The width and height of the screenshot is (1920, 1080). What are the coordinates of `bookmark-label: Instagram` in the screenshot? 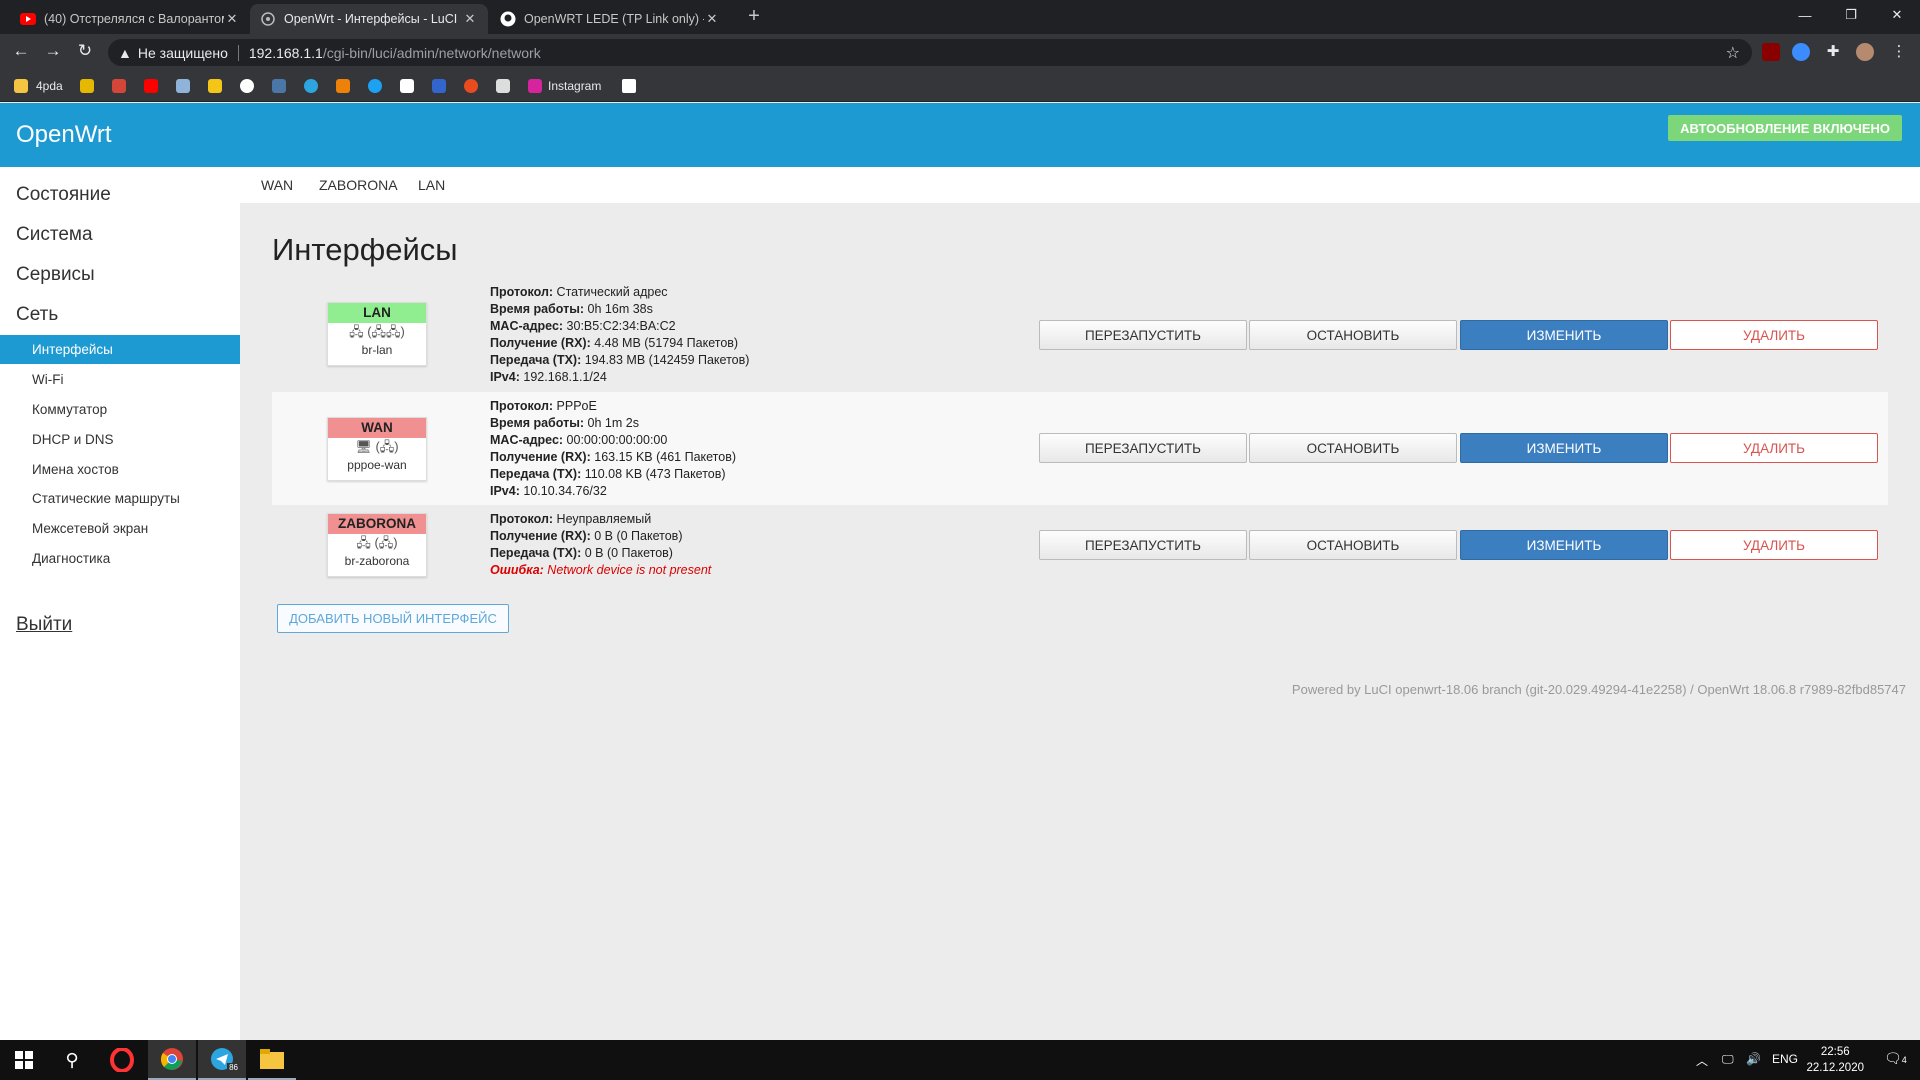 It's located at (575, 86).